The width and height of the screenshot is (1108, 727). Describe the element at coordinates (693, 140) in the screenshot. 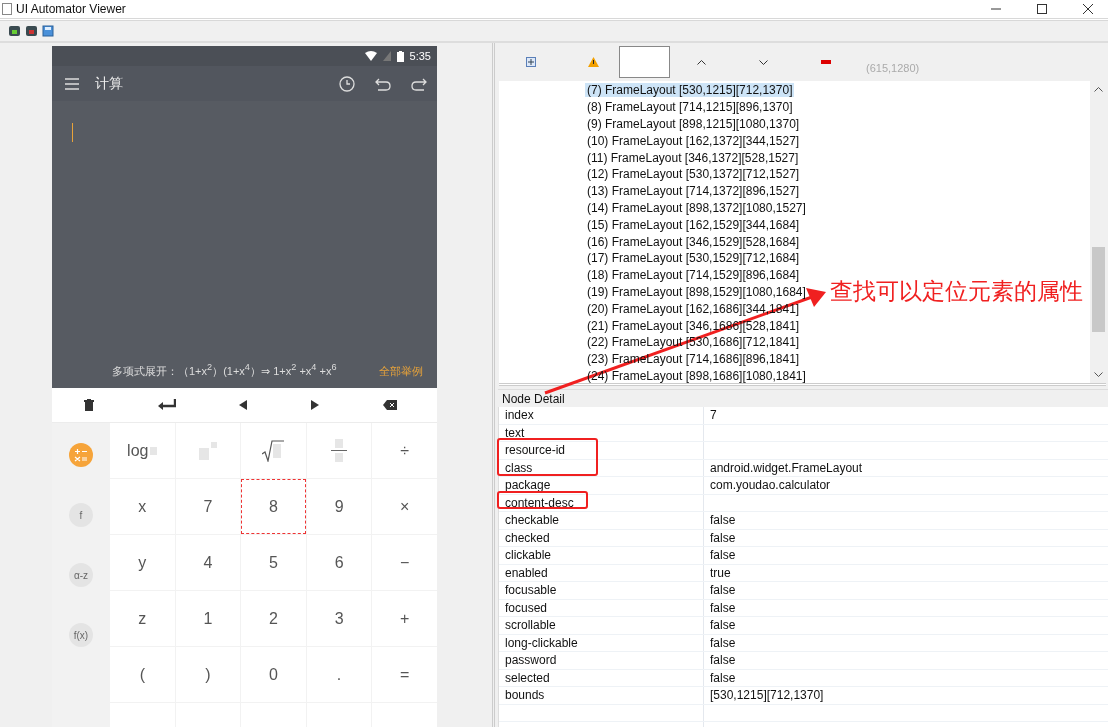

I see `tree-item: (10) FrameLayout [162,1372][344,1527]` at that location.